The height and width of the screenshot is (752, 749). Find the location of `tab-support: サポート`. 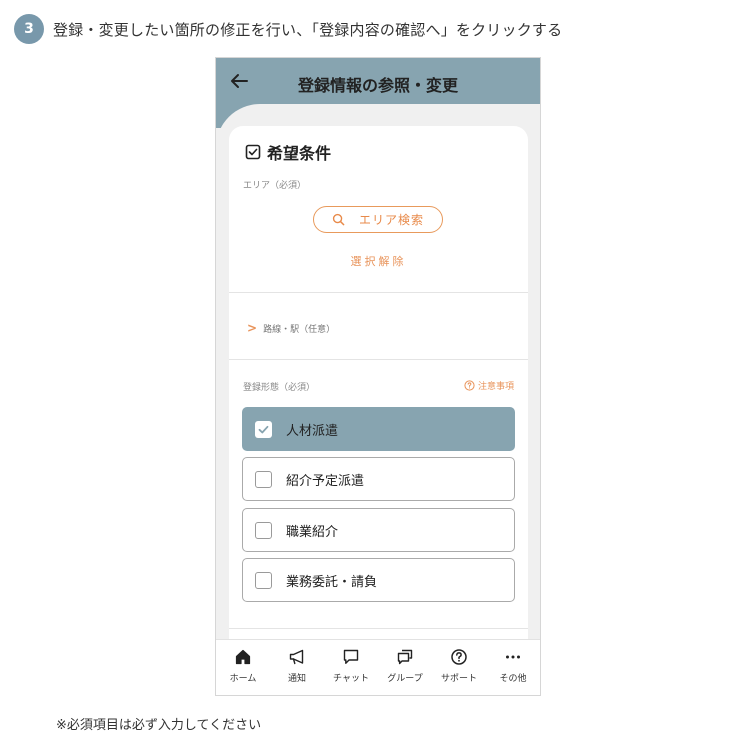

tab-support: サポート is located at coordinates (459, 667).